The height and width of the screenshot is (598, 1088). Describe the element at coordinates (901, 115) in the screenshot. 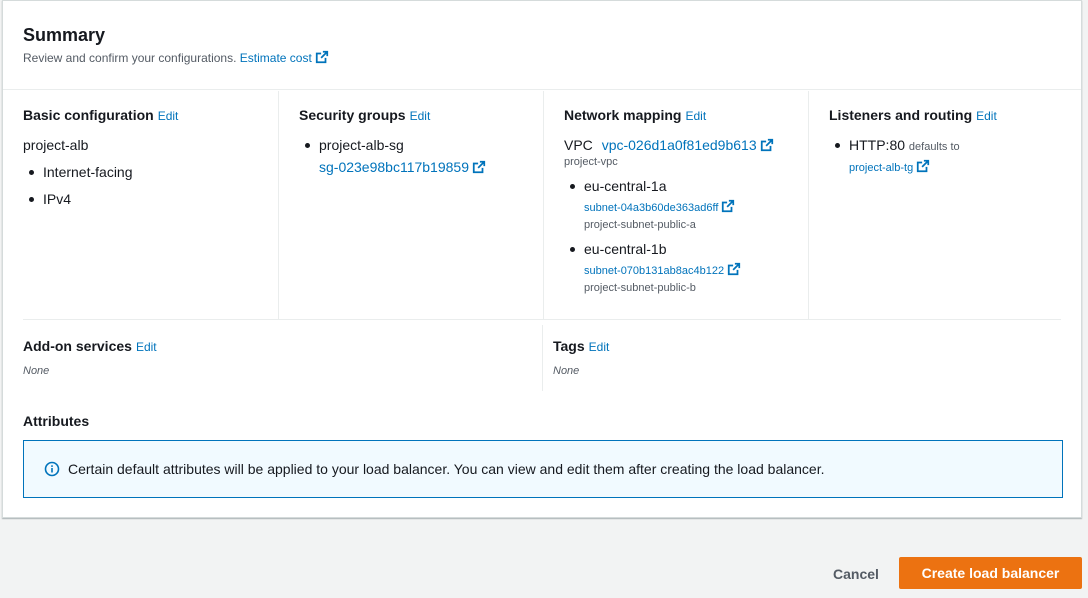

I see `listeners-title: Listeners and routing` at that location.